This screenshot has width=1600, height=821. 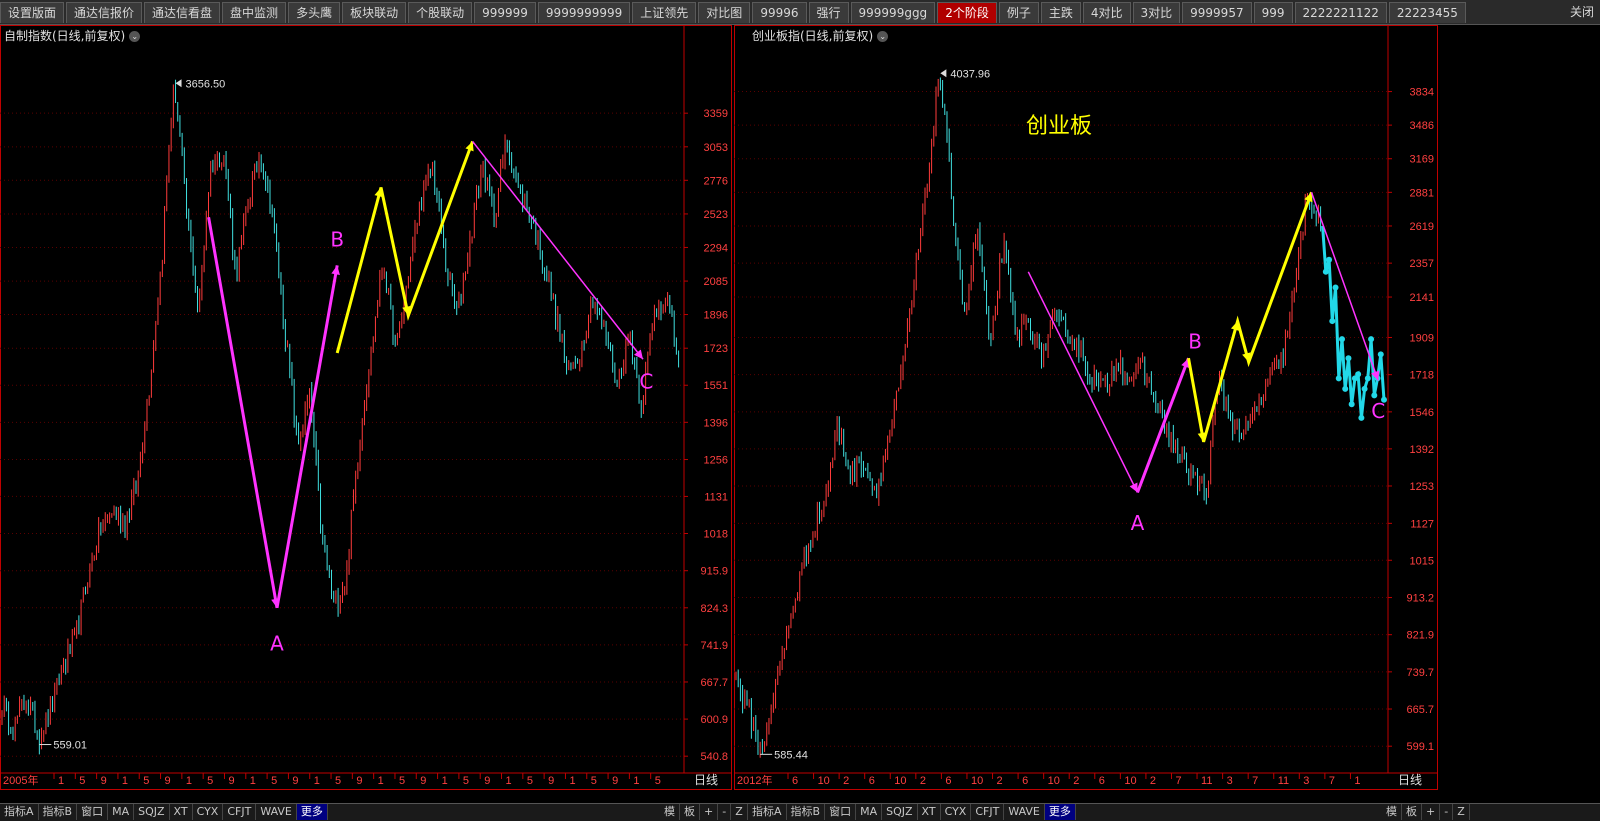 What do you see at coordinates (1283, 781) in the screenshot?
I see `x-tick-label: 11` at bounding box center [1283, 781].